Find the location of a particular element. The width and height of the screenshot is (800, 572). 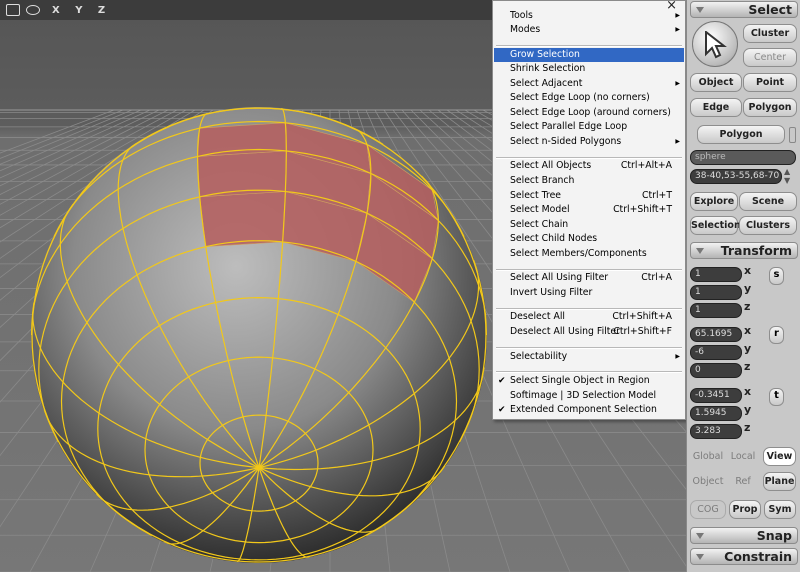

select-tool-button is located at coordinates (715, 44).